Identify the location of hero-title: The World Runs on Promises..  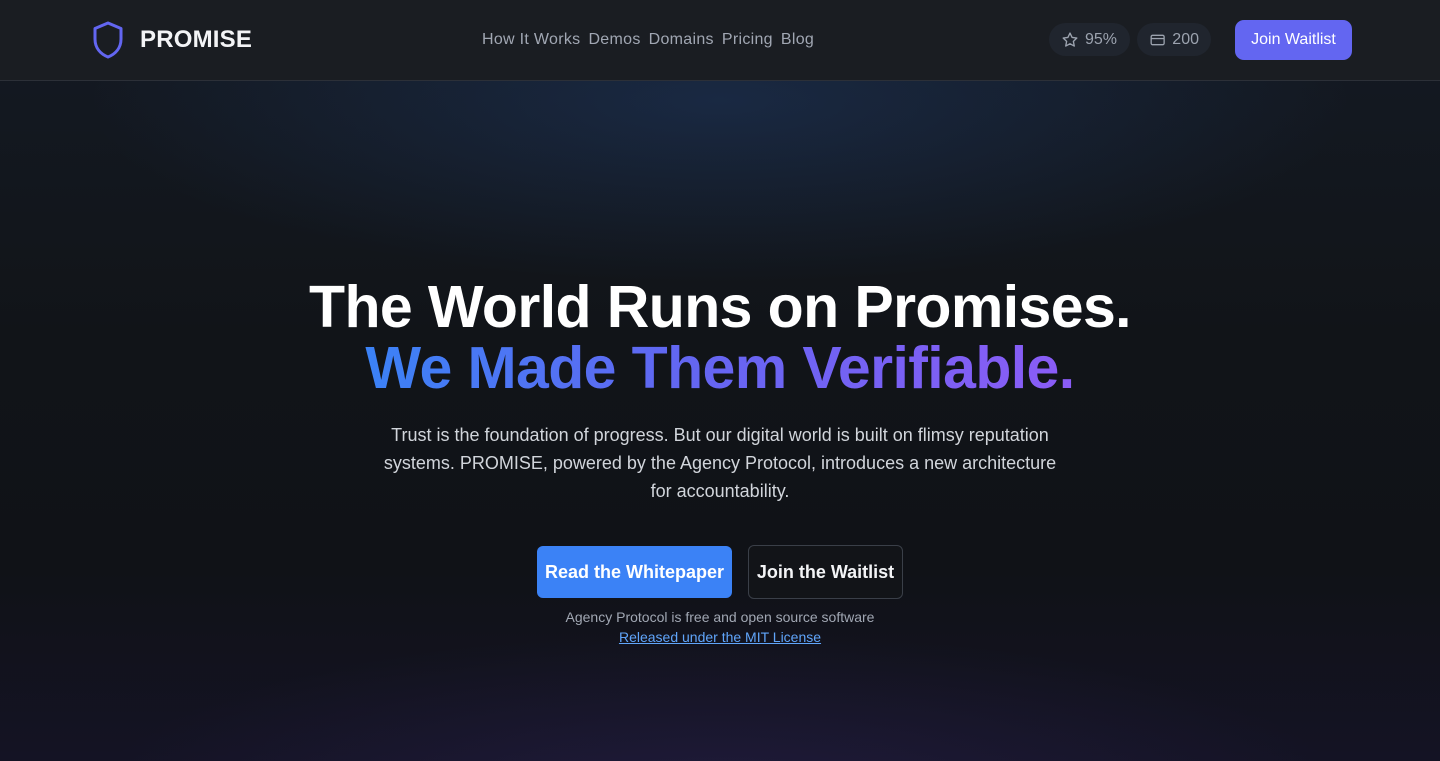
(720, 307).